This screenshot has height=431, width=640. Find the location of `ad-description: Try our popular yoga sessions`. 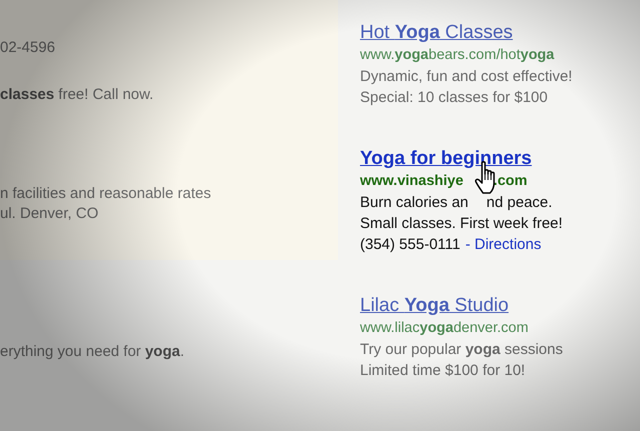

ad-description: Try our popular yoga sessions is located at coordinates (461, 350).